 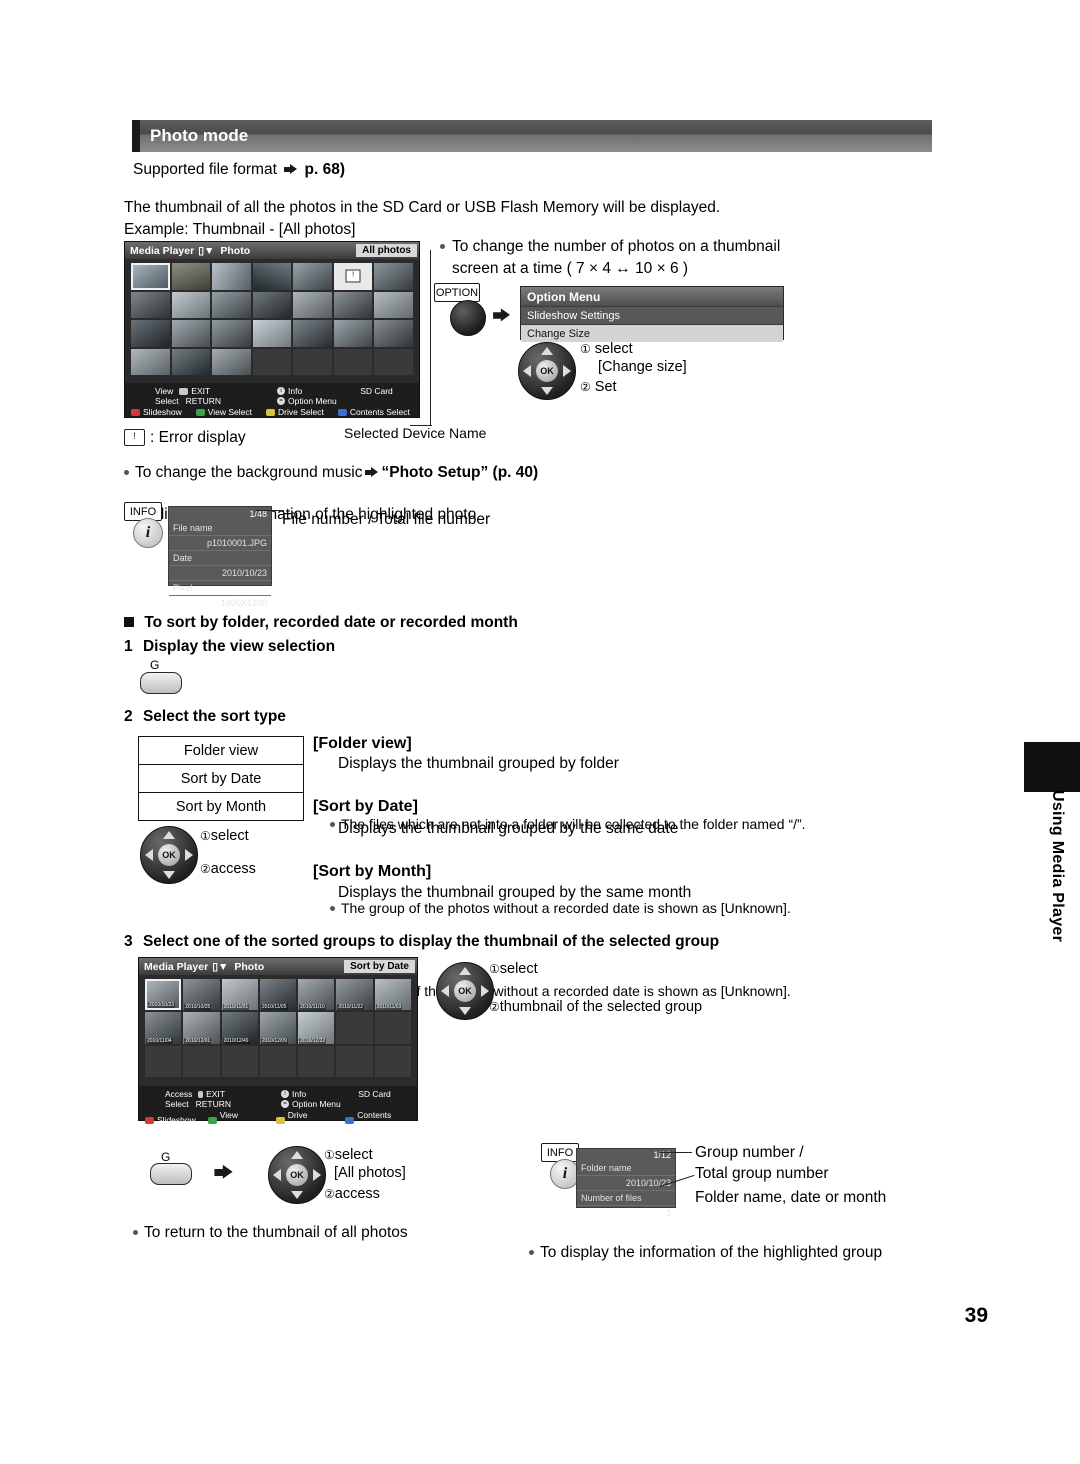 I want to click on group-cell: 2010/11/05, so click(x=278, y=995).